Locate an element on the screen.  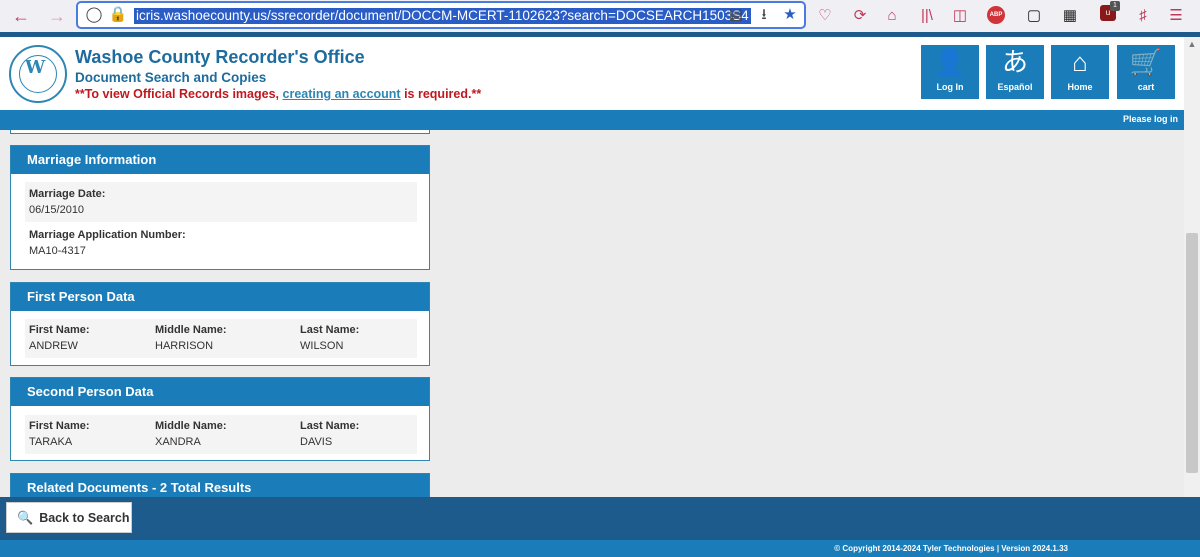
second-person-last-label: Last Name: is located at coordinates (330, 426).